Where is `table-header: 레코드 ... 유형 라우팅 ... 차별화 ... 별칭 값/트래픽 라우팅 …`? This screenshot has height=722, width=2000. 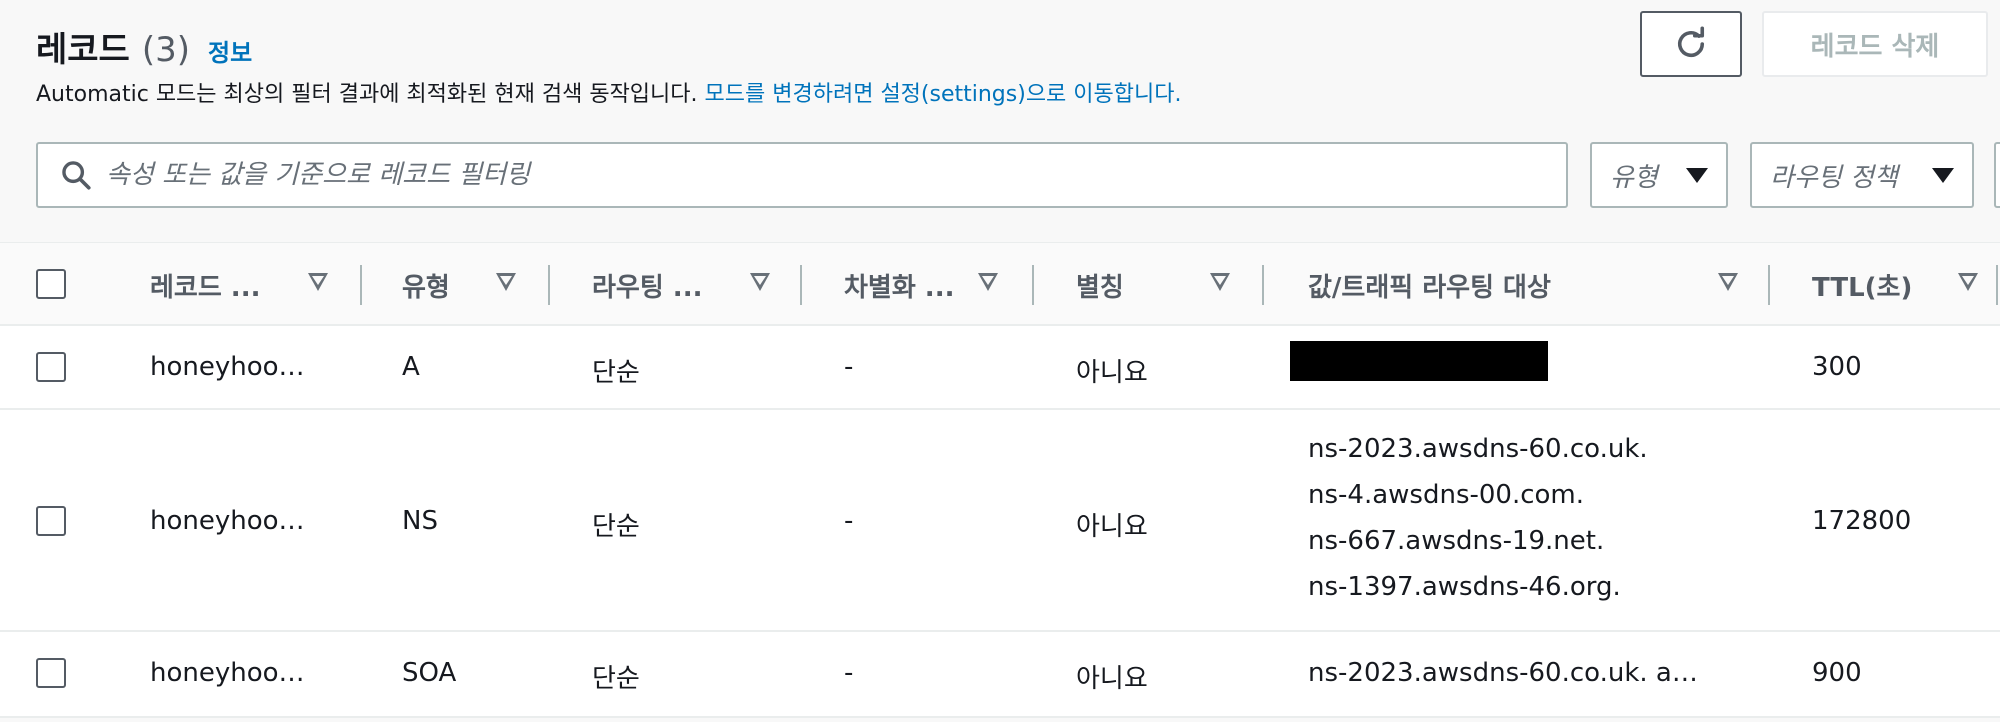 table-header: 레코드 ... 유형 라우팅 ... 차별화 ... 별칭 값/트래픽 라우팅 … is located at coordinates (1000, 284).